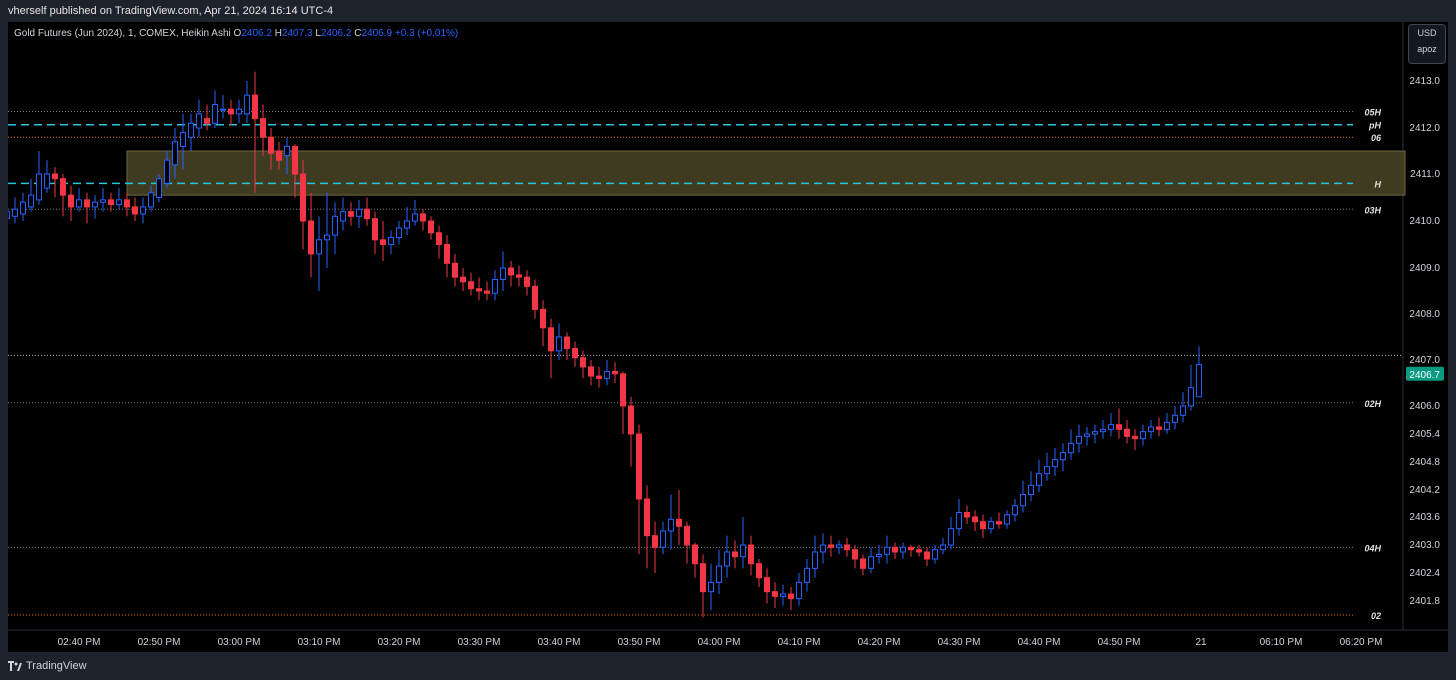 This screenshot has width=1456, height=680. What do you see at coordinates (159, 642) in the screenshot?
I see `x-tick-label: 02:50 PM` at bounding box center [159, 642].